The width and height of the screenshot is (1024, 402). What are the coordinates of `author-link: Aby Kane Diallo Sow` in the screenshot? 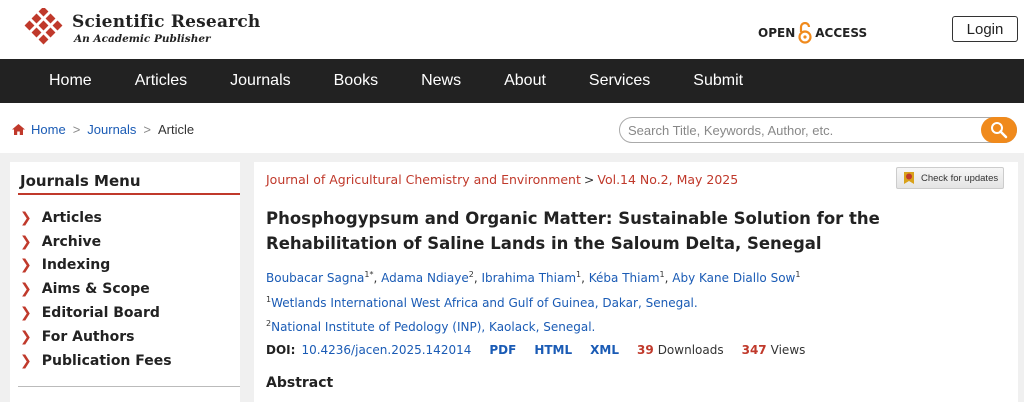 It's located at (733, 278).